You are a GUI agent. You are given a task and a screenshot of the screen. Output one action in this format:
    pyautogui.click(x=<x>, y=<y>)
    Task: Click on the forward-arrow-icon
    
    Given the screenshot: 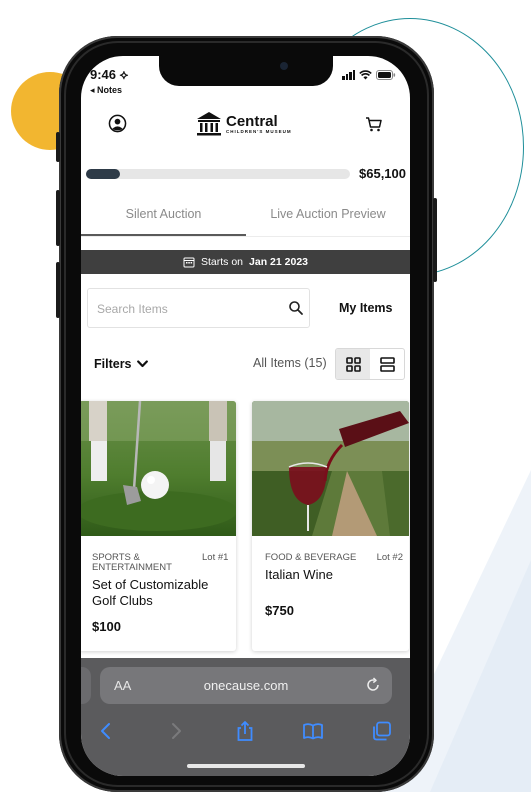 What is the action you would take?
    pyautogui.click(x=176, y=731)
    